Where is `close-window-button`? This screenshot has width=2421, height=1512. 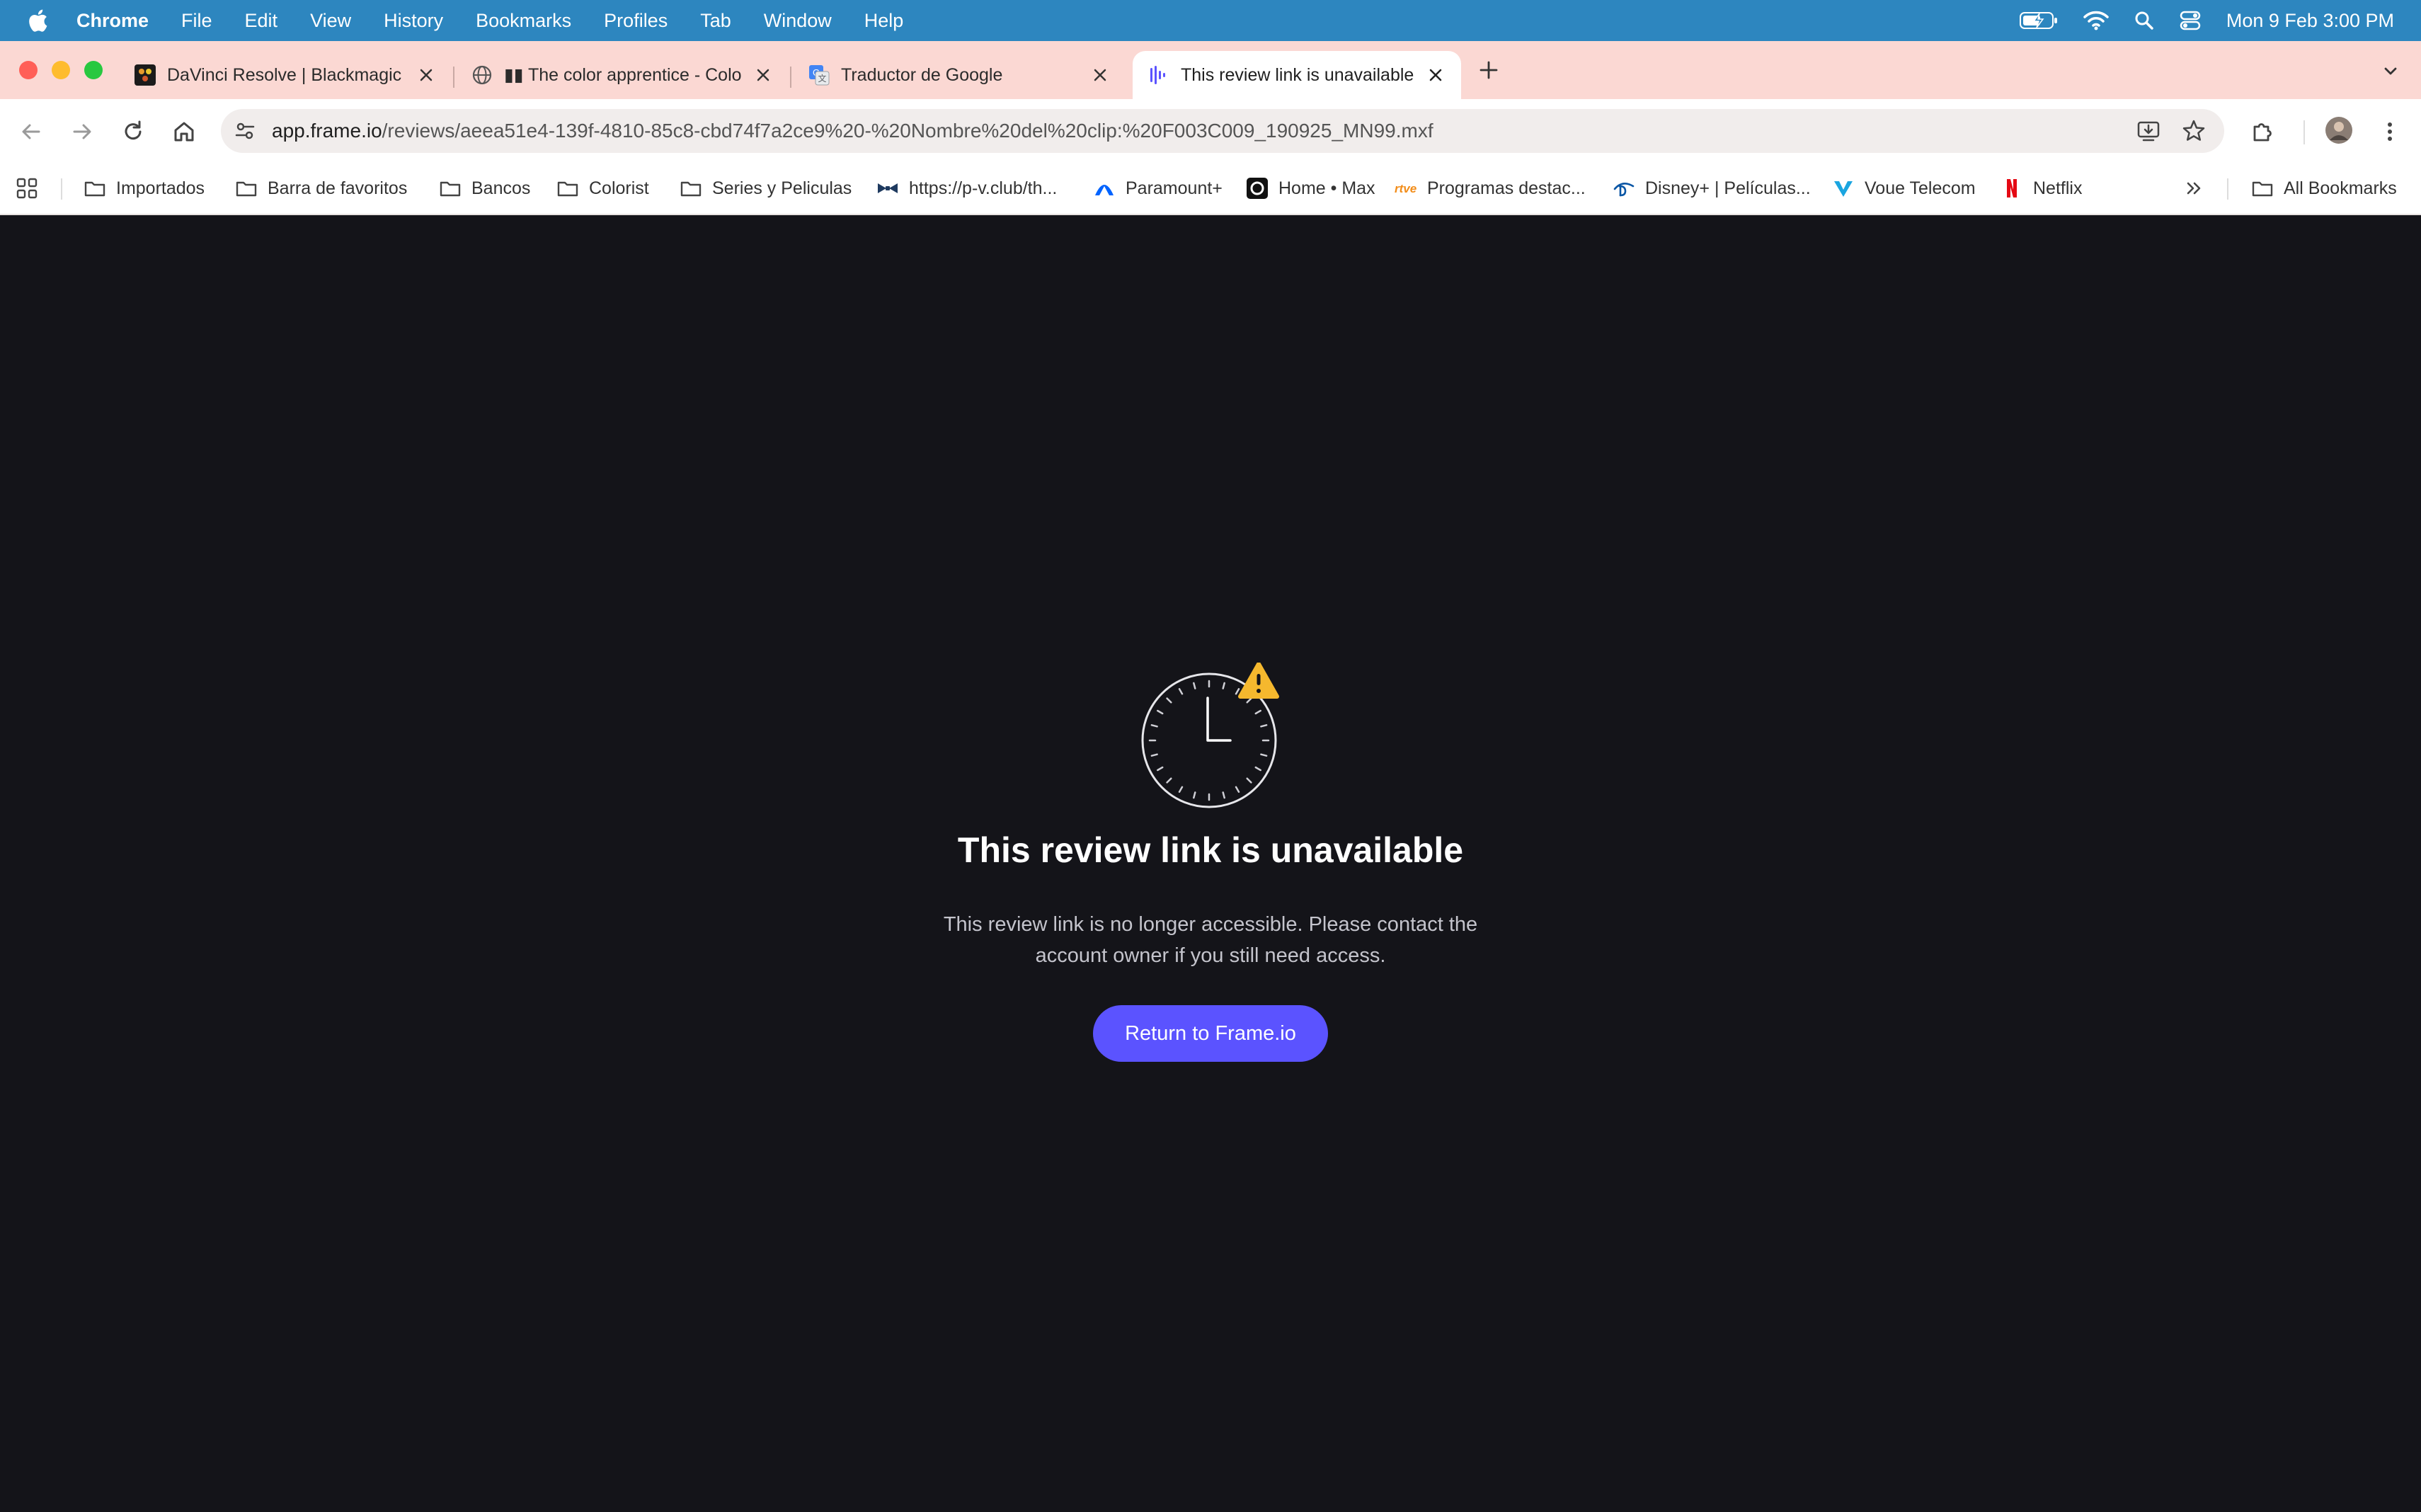
close-window-button is located at coordinates (29, 70).